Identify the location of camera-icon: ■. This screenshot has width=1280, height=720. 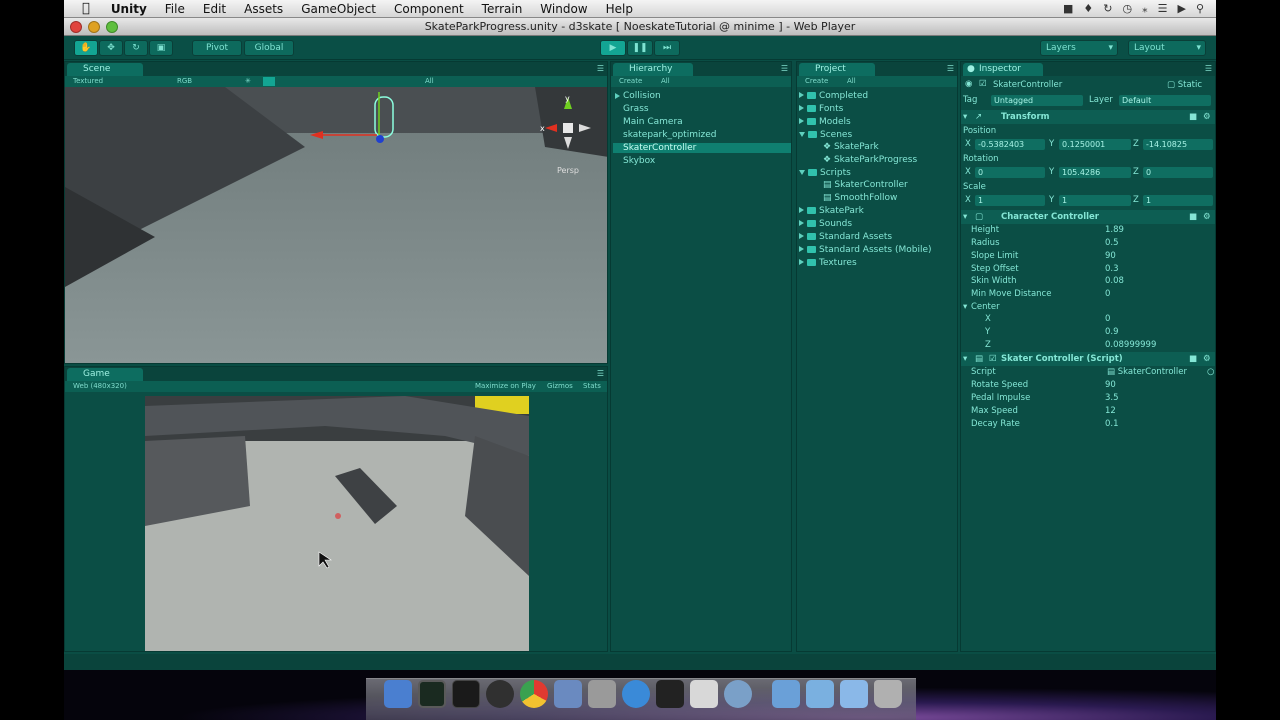
(1068, 8).